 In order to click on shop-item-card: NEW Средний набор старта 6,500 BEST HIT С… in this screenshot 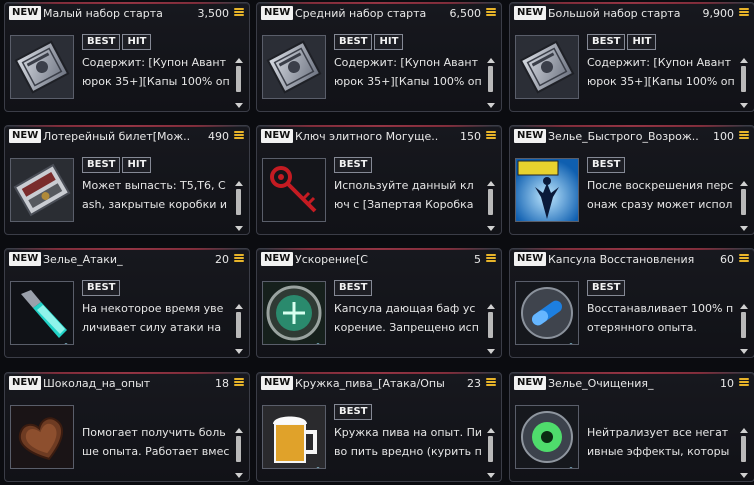, I will do `click(379, 57)`.